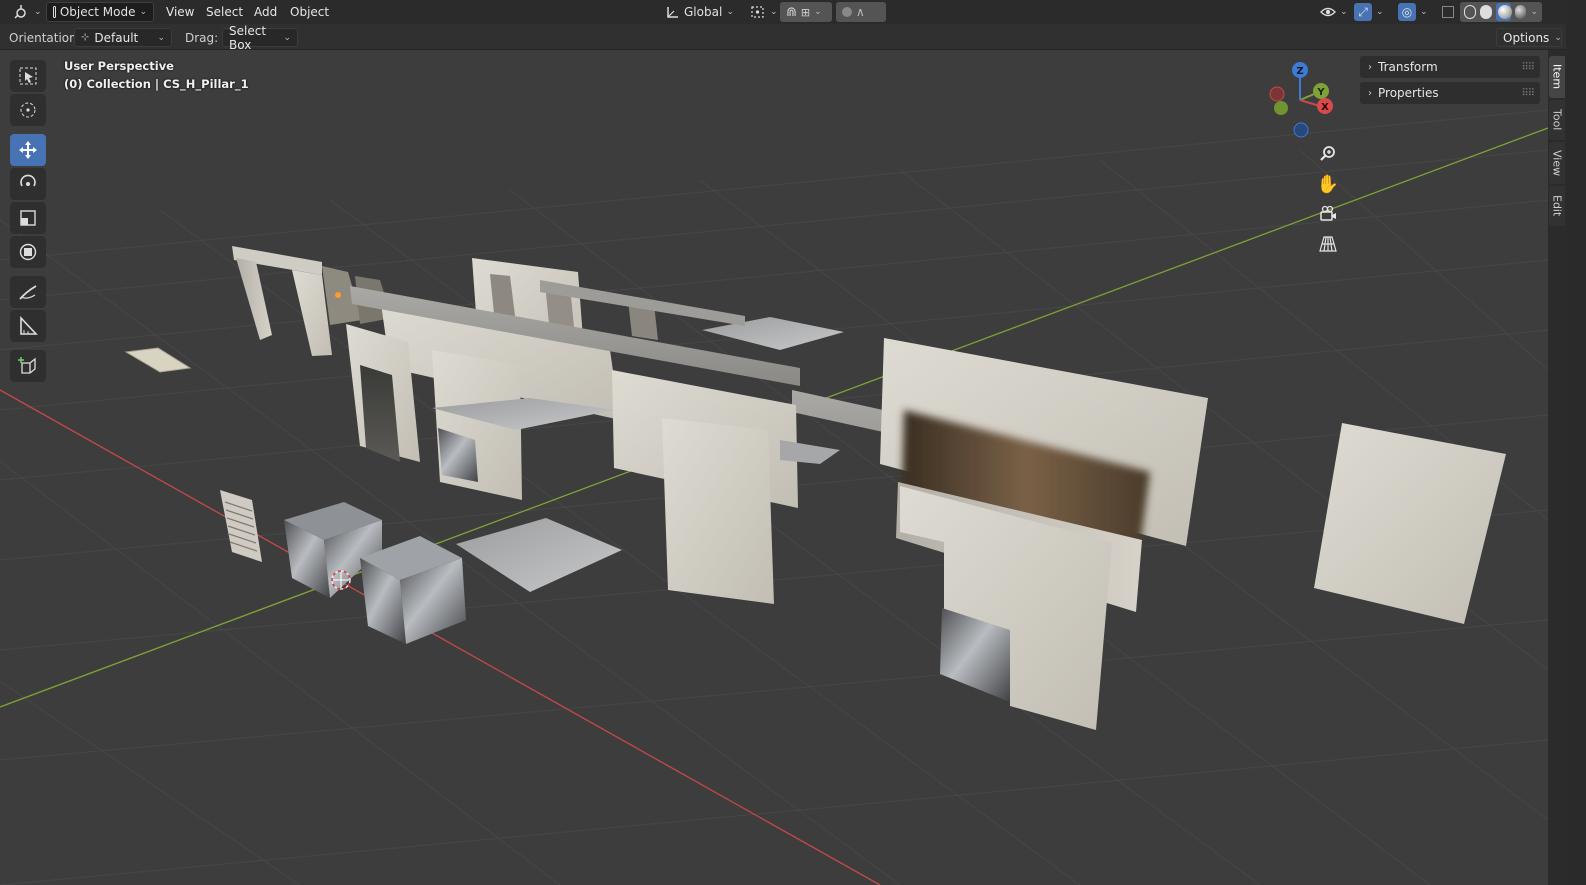  I want to click on gizmo-y-label: Y, so click(1320, 92).